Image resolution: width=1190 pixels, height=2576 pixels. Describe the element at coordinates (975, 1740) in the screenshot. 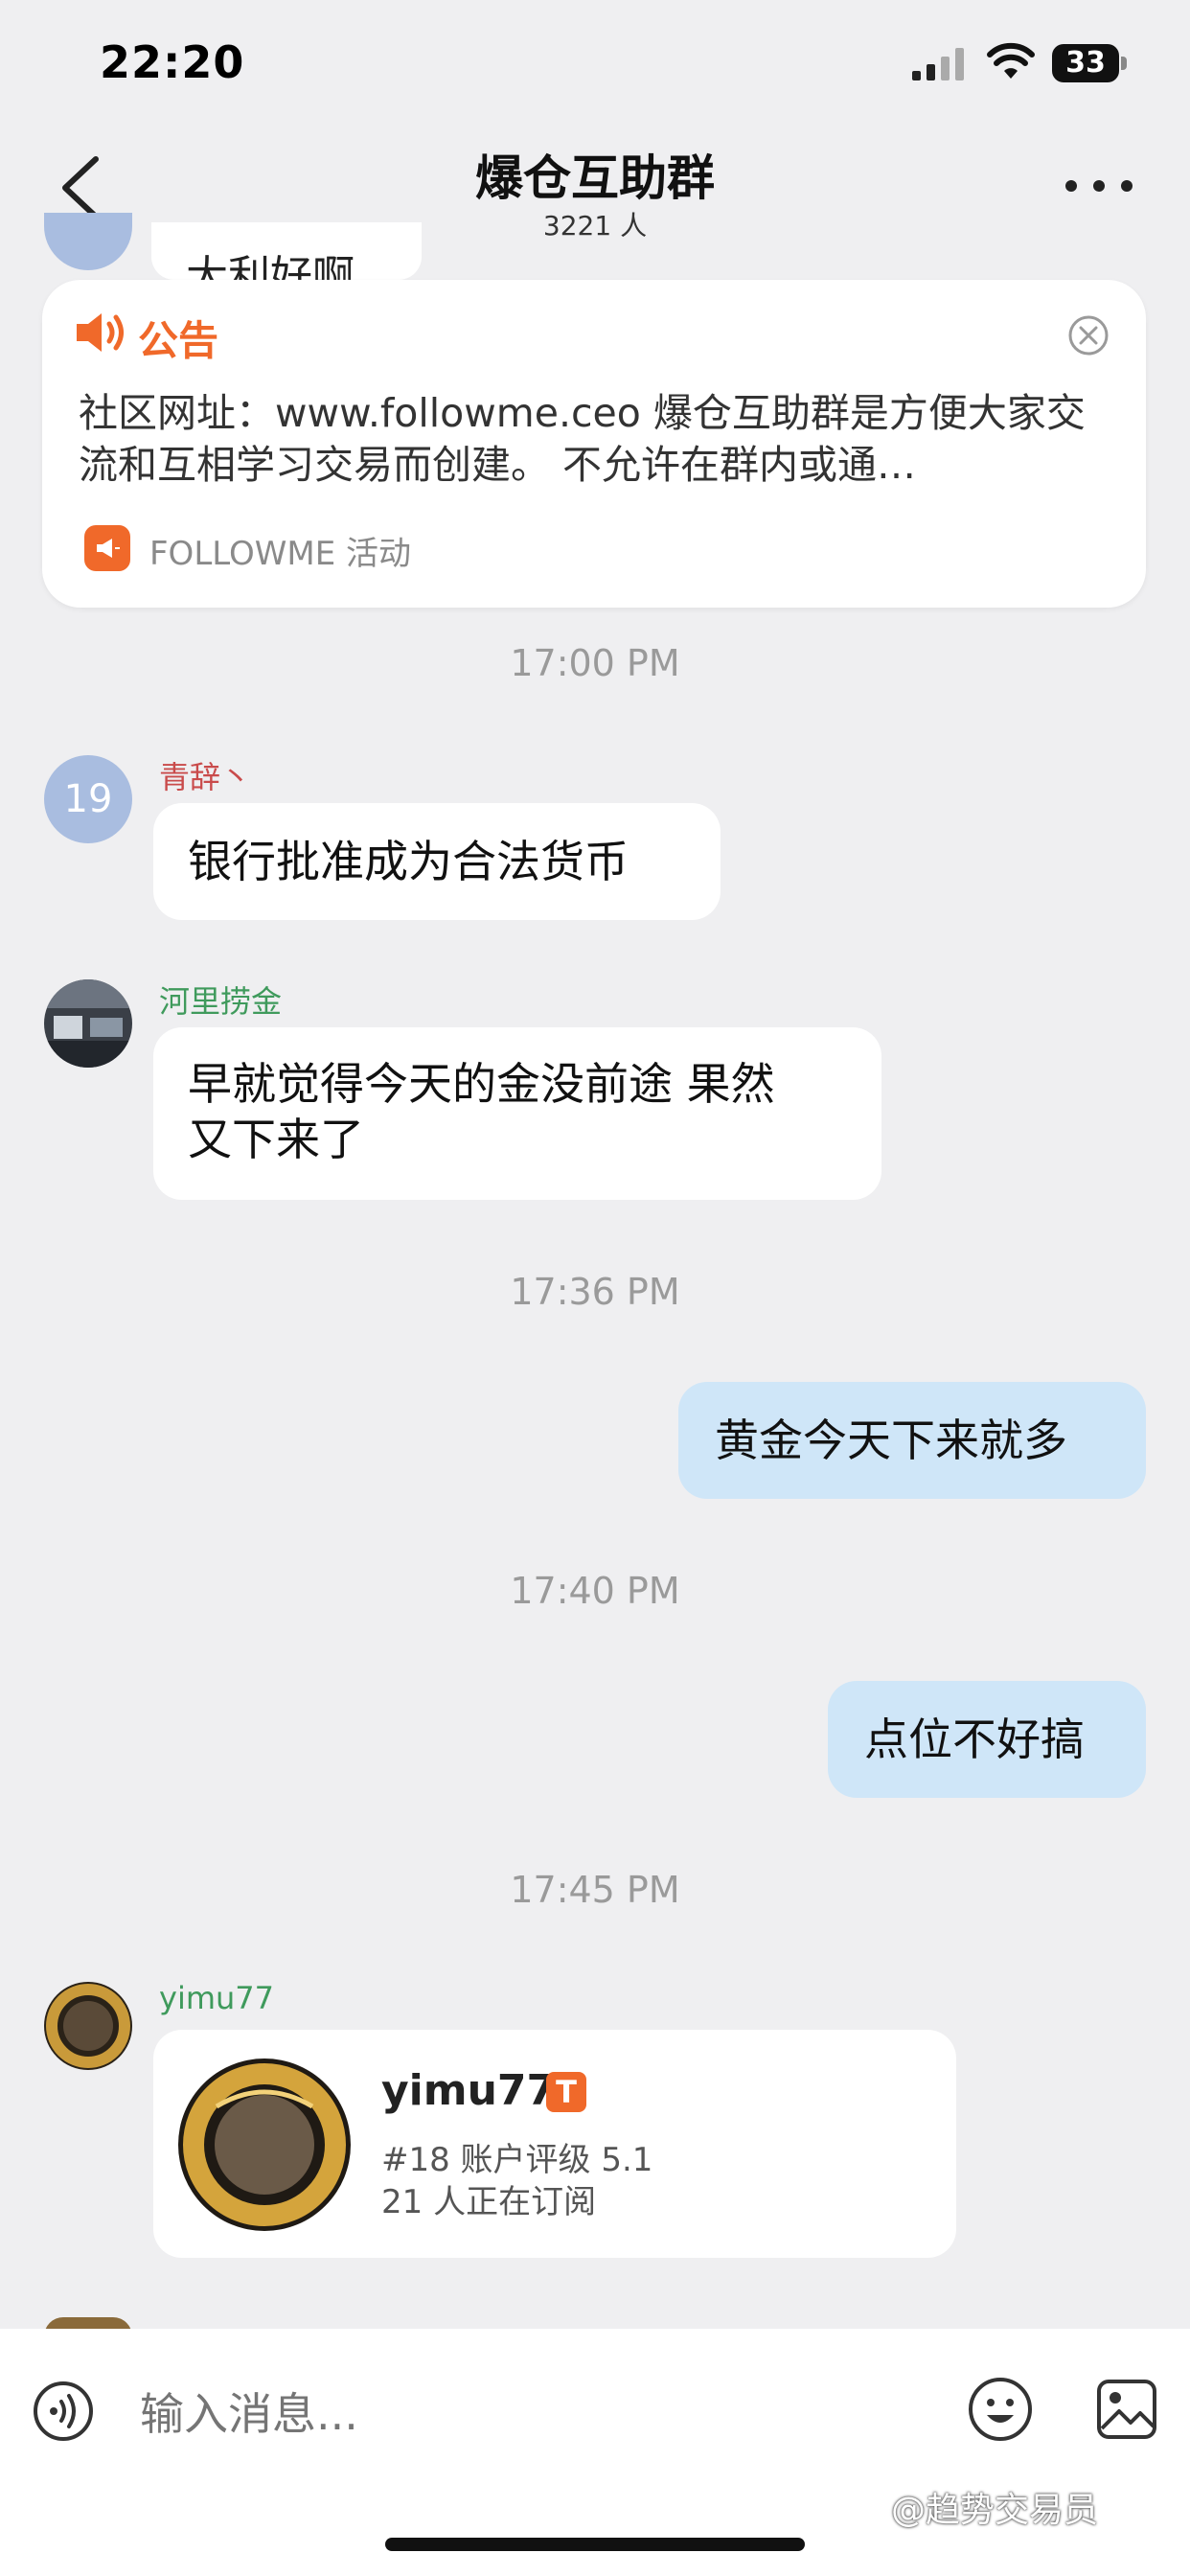

I see `message-text: 点位不好搞` at that location.